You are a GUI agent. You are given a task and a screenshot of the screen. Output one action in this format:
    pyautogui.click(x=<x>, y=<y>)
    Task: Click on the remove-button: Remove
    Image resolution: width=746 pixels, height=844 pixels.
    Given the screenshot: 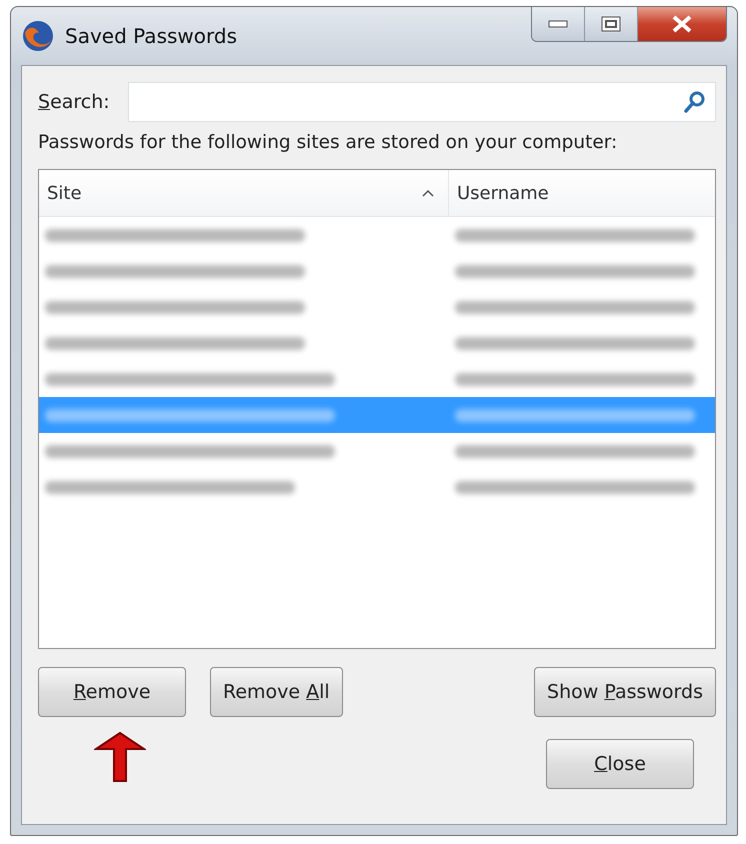 What is the action you would take?
    pyautogui.click(x=112, y=692)
    